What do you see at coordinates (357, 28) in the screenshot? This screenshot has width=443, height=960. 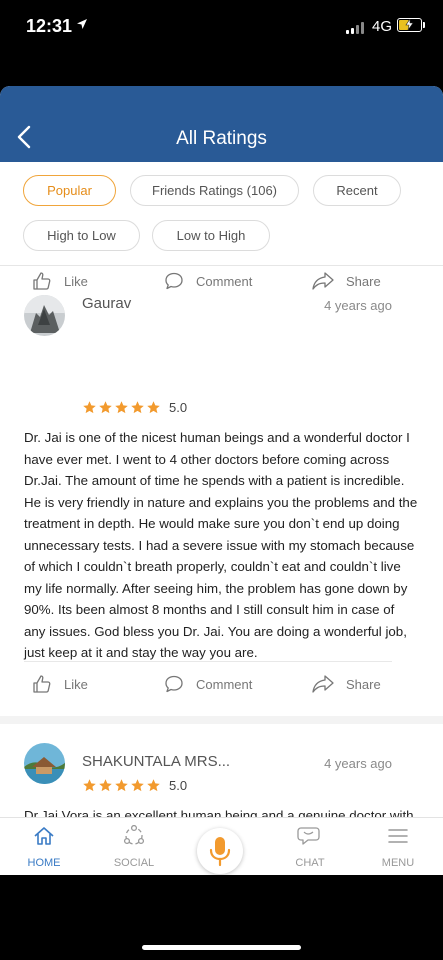 I see `signal-icon` at bounding box center [357, 28].